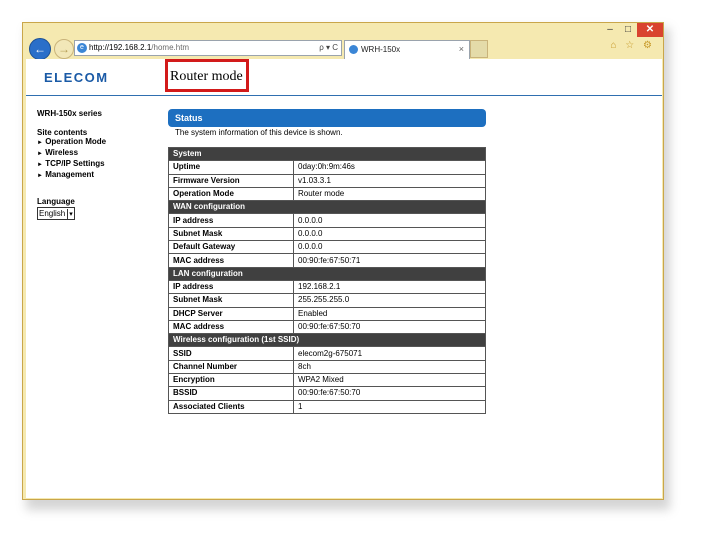 The width and height of the screenshot is (707, 546). I want to click on status-heading: Status, so click(327, 118).